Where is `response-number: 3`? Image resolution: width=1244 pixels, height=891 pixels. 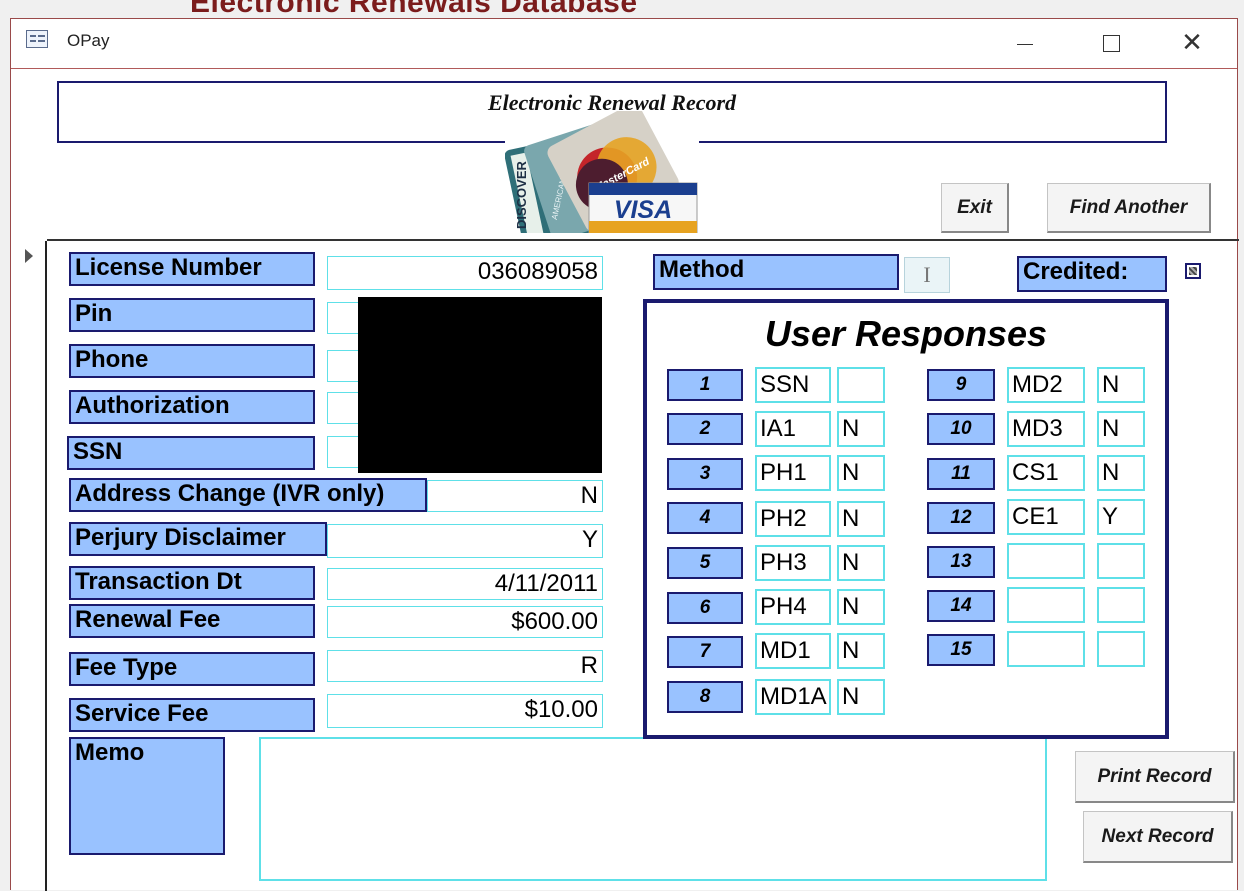 response-number: 3 is located at coordinates (705, 474).